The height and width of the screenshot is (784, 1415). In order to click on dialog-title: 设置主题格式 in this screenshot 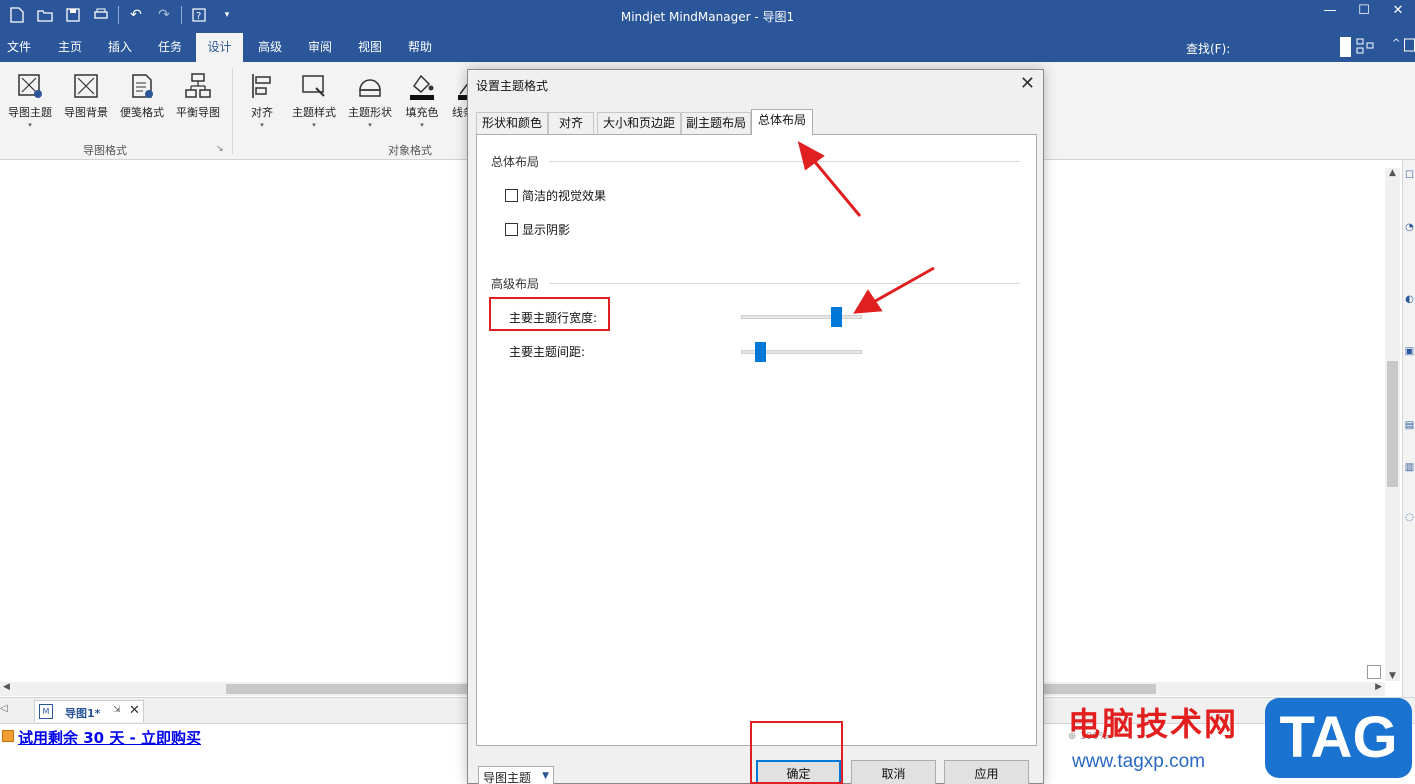, I will do `click(512, 86)`.